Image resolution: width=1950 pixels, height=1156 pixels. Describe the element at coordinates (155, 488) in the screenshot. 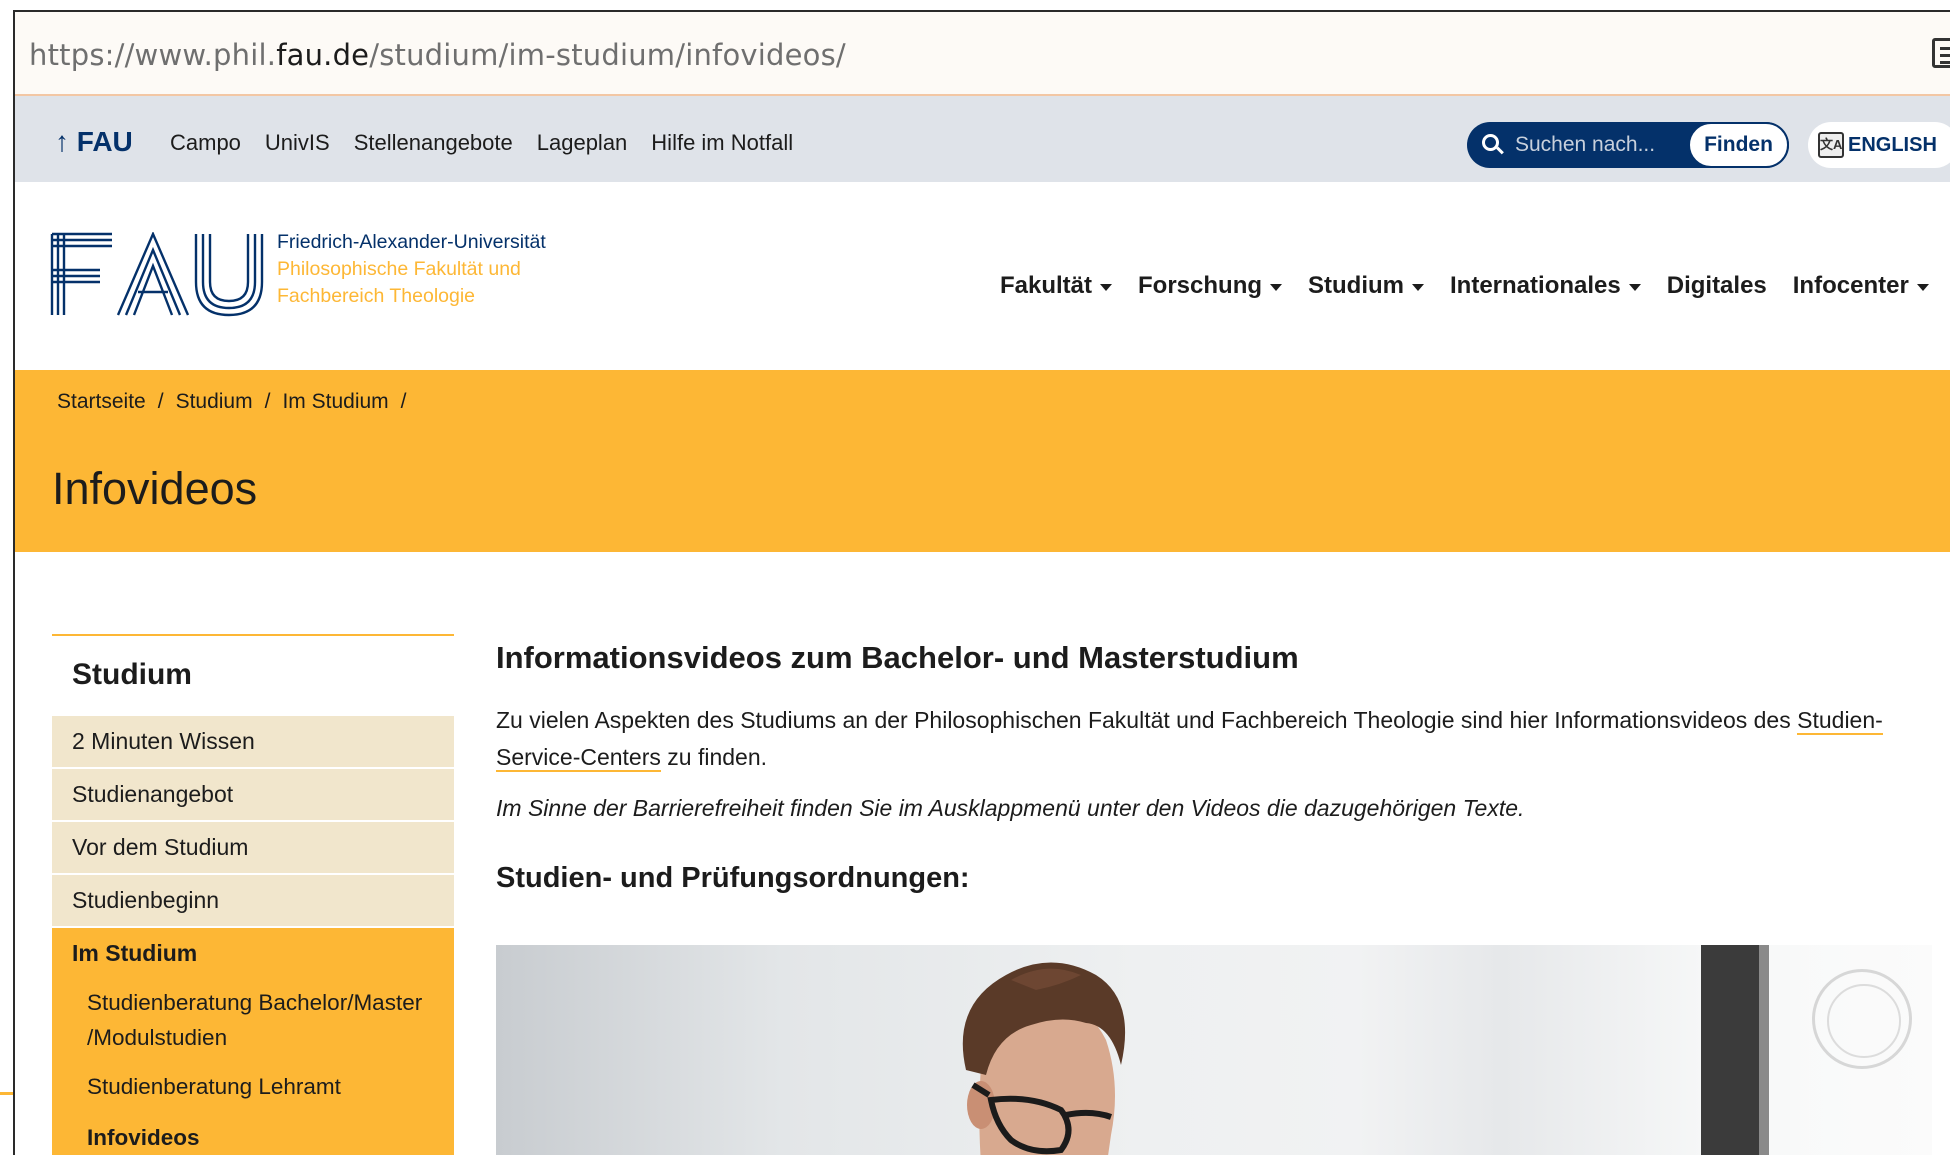

I see `page-title: Infovideos` at that location.